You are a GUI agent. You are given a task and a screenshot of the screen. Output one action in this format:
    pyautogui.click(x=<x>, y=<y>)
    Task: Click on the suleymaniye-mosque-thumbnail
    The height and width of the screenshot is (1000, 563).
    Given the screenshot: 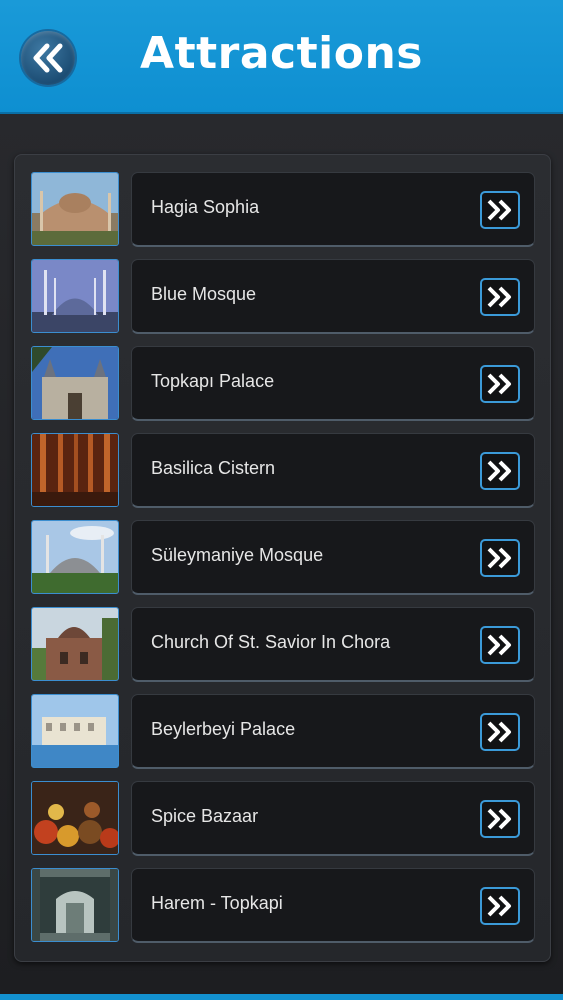 What is the action you would take?
    pyautogui.click(x=75, y=557)
    